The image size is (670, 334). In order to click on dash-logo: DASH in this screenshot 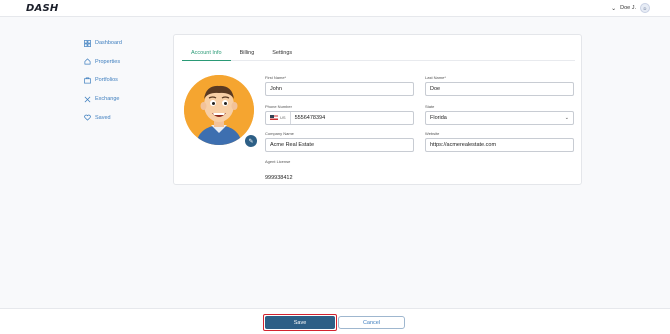, I will do `click(42, 8)`.